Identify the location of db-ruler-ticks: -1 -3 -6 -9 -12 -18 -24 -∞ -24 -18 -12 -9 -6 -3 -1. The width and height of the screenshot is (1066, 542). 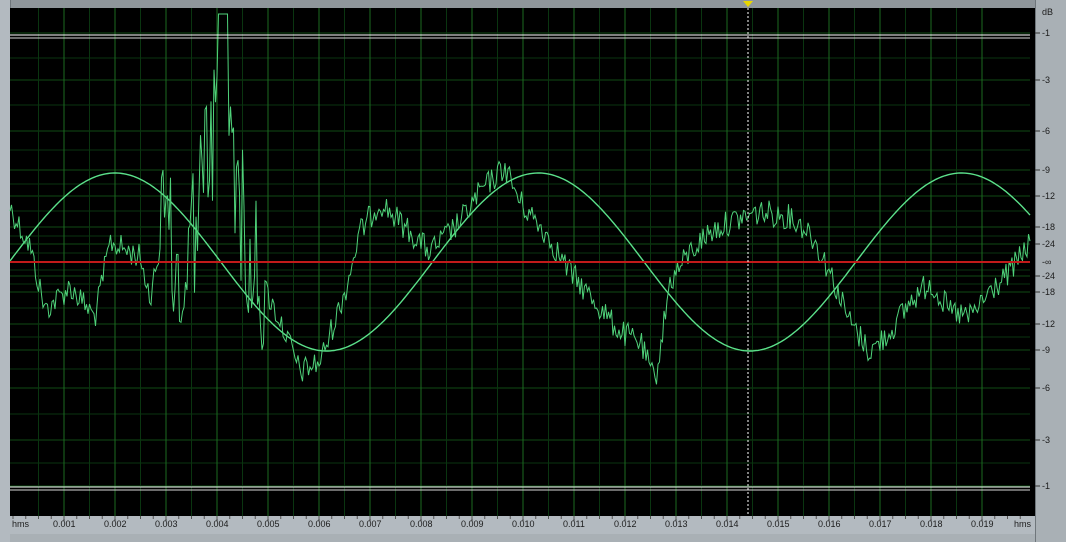
(1045, 259).